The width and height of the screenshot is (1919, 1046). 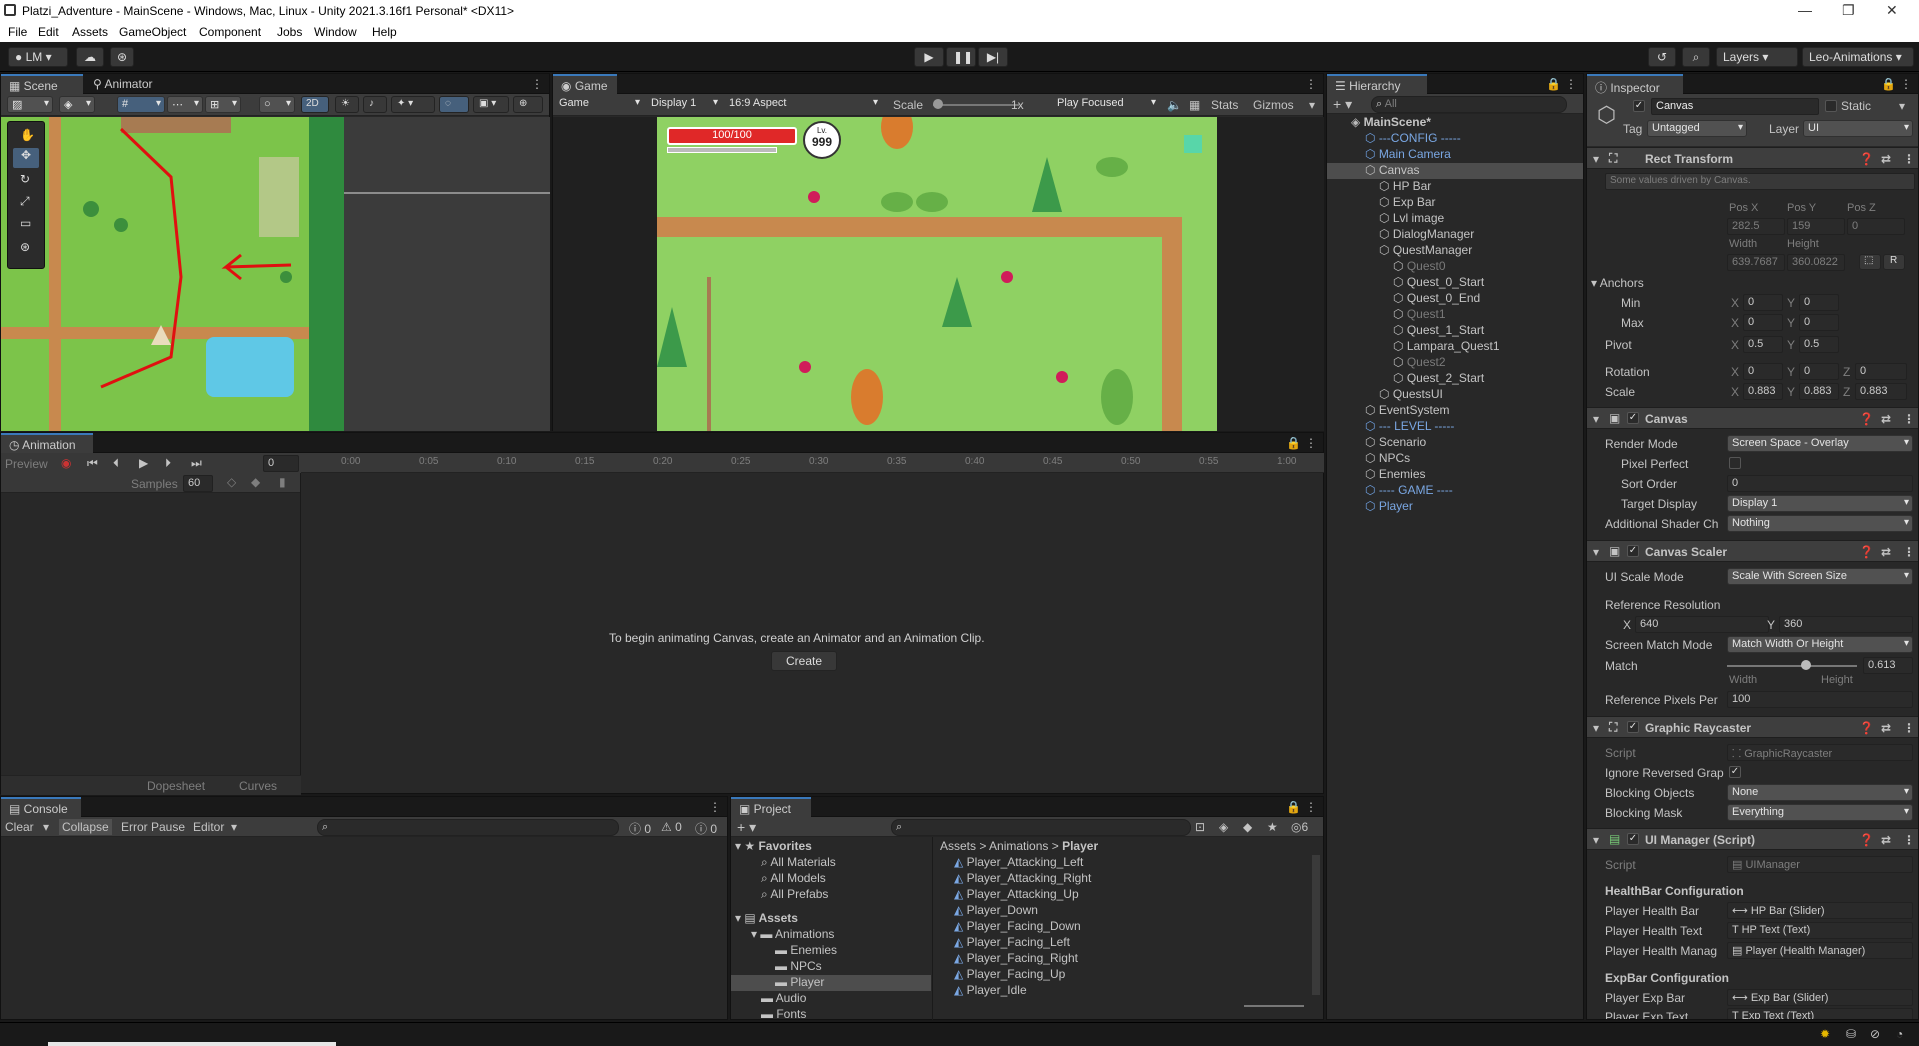 I want to click on tab-animator: ⚲ Animator, so click(x=125, y=84).